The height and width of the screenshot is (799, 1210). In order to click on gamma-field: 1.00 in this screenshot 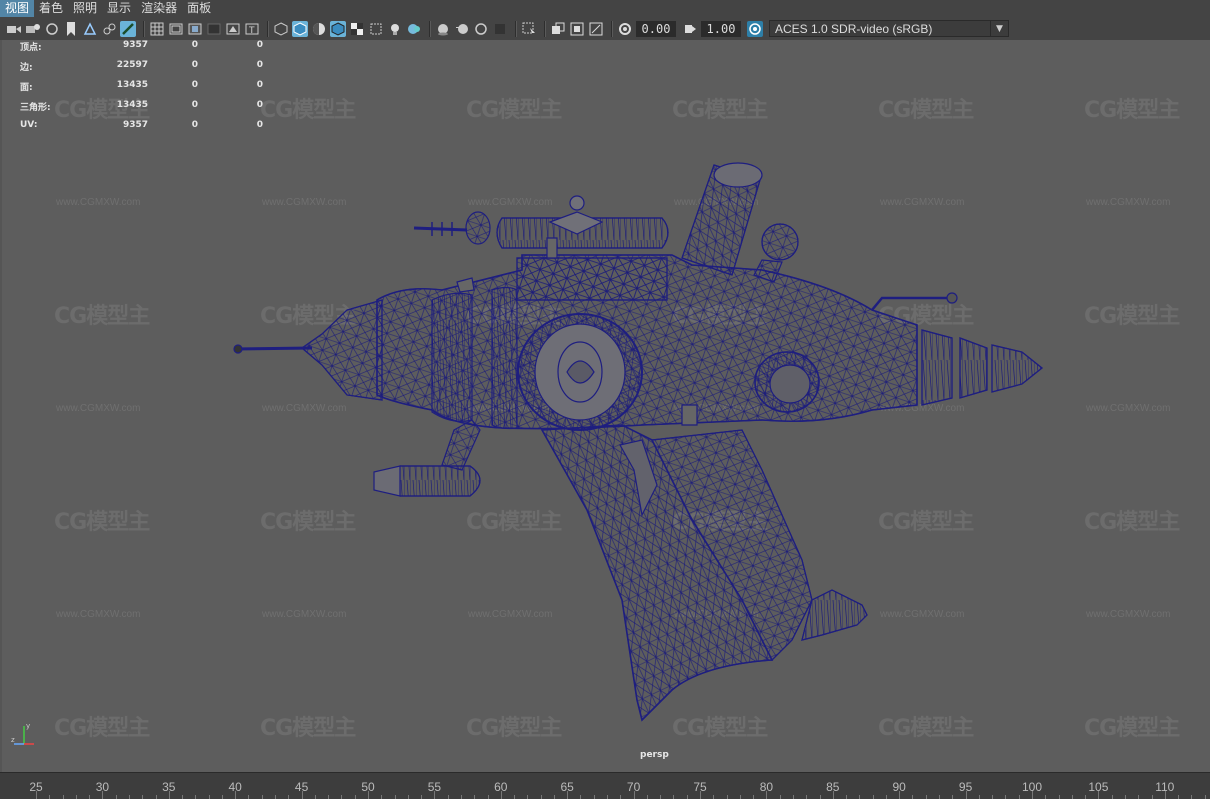, I will do `click(721, 28)`.